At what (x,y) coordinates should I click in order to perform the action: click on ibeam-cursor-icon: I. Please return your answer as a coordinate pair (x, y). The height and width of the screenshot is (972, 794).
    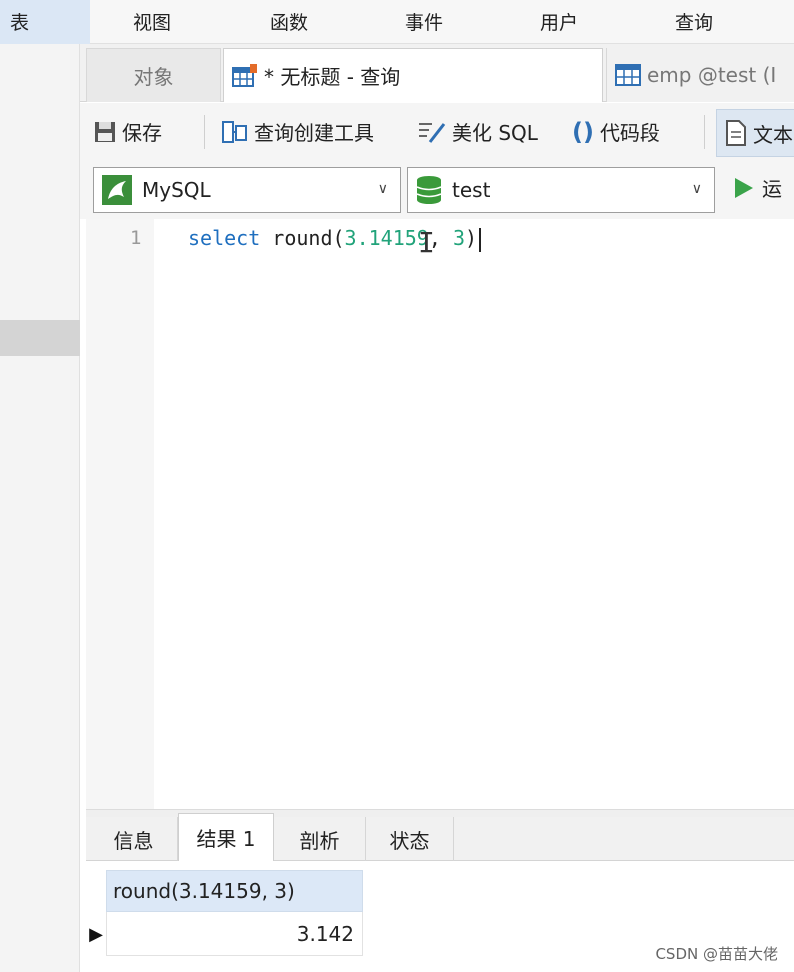
    Looking at the image, I should click on (426, 242).